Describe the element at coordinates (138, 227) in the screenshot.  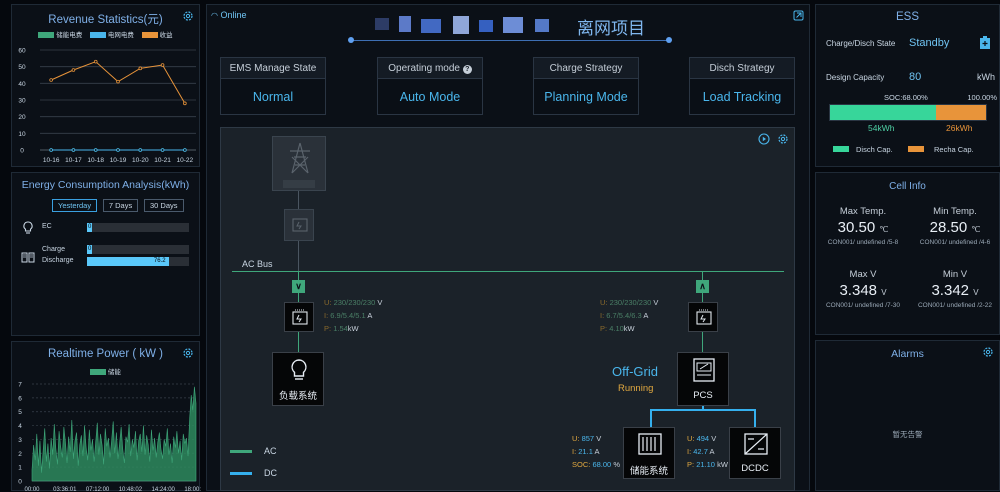
I see `ec-bar: 0` at that location.